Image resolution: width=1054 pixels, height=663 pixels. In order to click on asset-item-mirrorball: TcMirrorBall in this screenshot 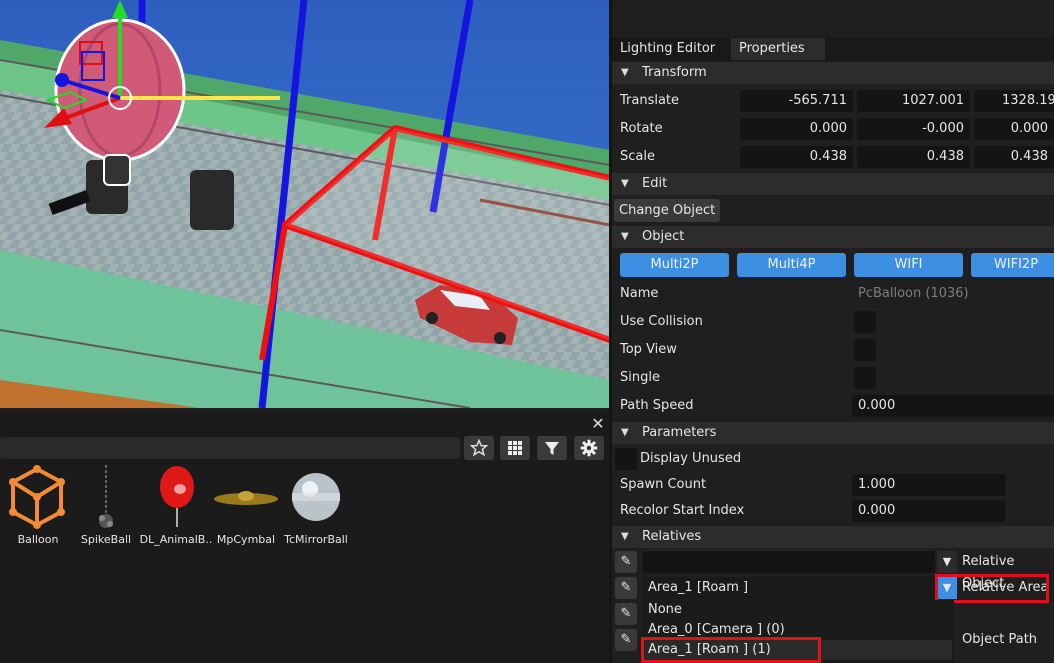, I will do `click(316, 508)`.